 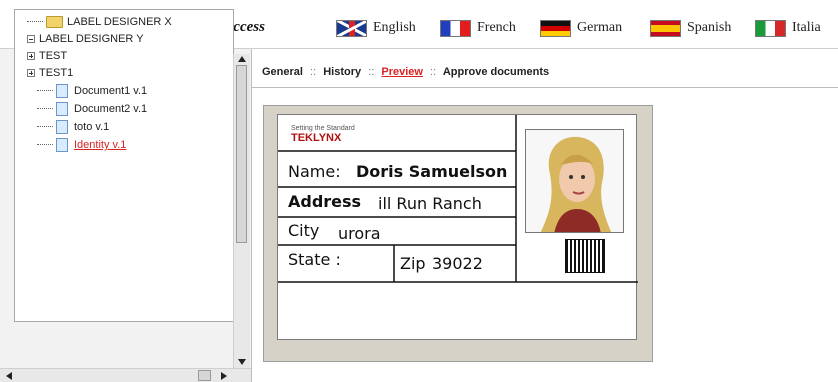 I want to click on tree-item-label: Identity v.1, so click(x=100, y=145).